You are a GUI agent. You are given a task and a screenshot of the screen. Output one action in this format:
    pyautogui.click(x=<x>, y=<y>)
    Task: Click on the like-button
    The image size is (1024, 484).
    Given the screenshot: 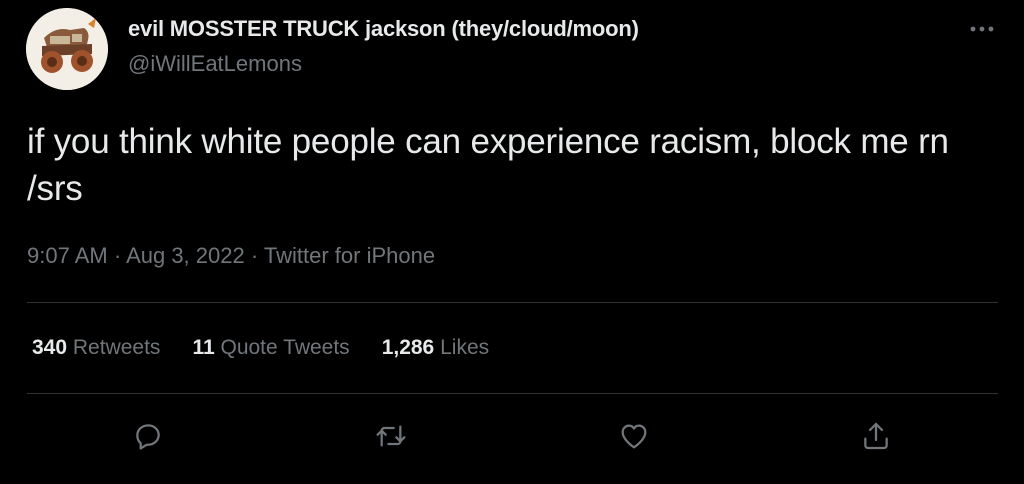 What is the action you would take?
    pyautogui.click(x=634, y=436)
    